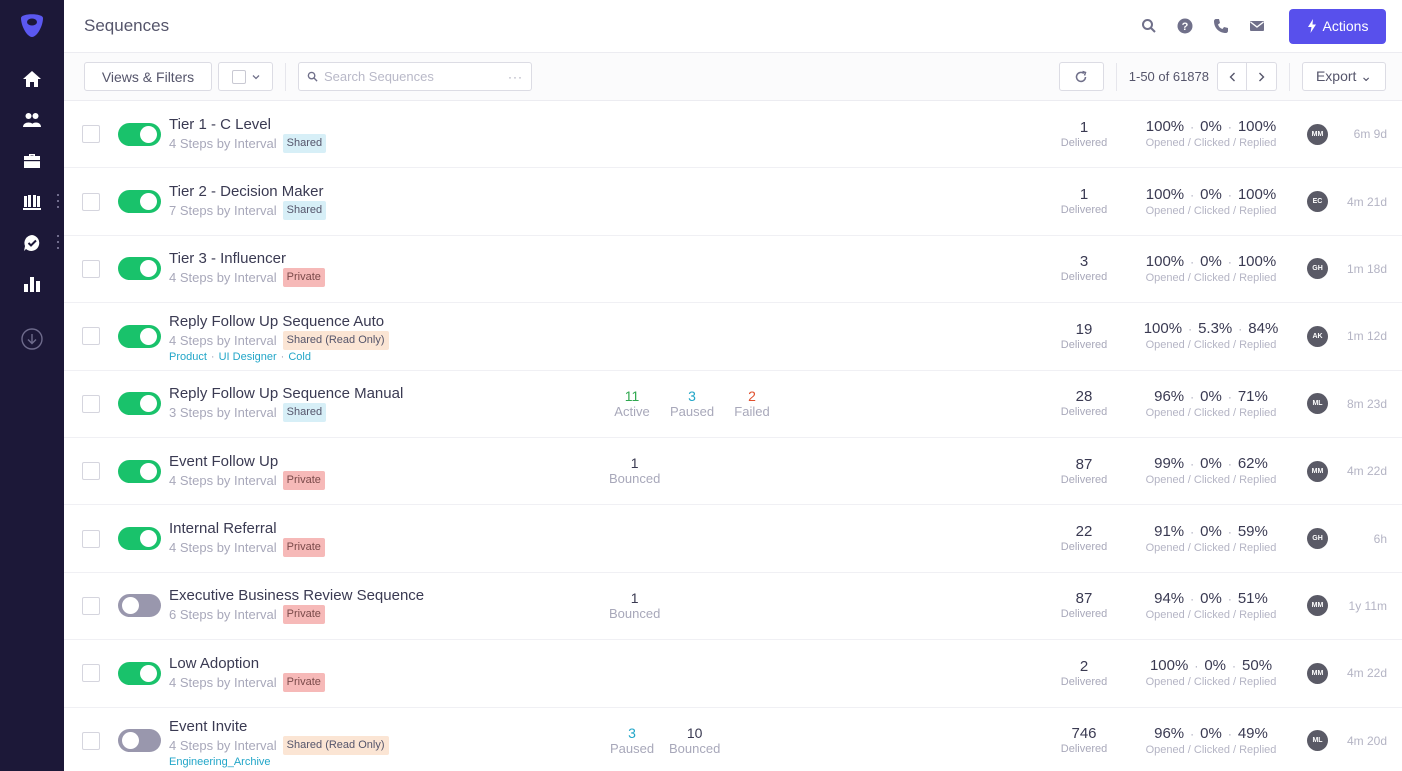 This screenshot has height=771, width=1402. Describe the element at coordinates (1257, 666) in the screenshot. I see `replied-rate: 50%` at that location.